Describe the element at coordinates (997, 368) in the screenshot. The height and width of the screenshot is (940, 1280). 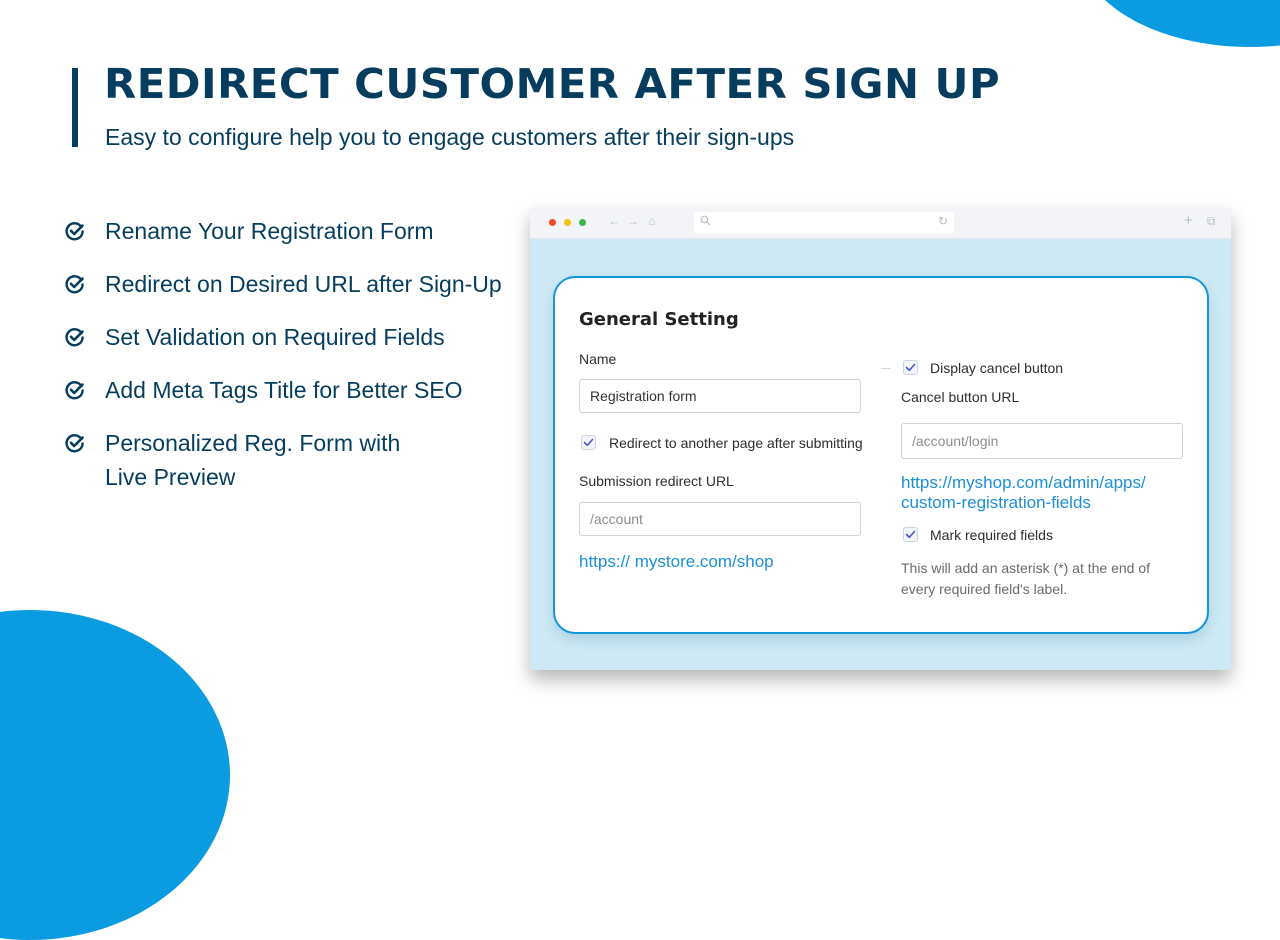
I see `display-cancel-label: Display cancel button` at that location.